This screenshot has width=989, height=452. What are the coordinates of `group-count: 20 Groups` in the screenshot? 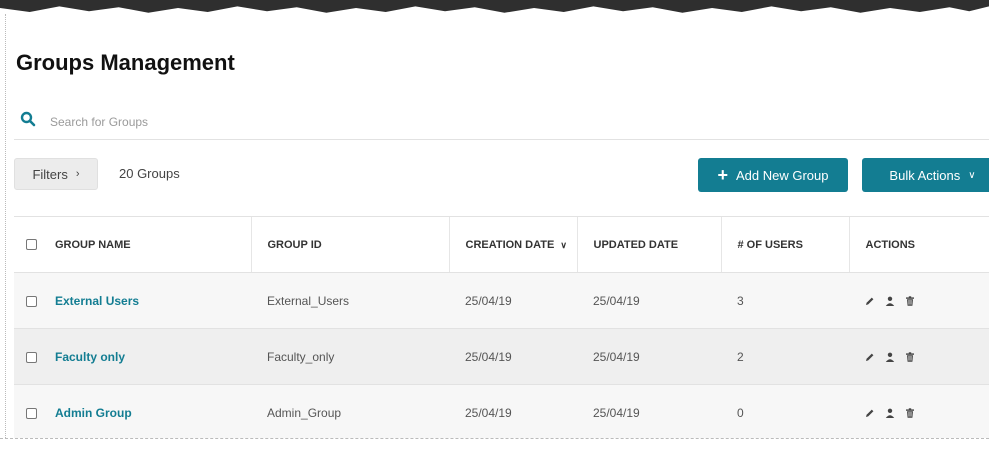 It's located at (149, 173).